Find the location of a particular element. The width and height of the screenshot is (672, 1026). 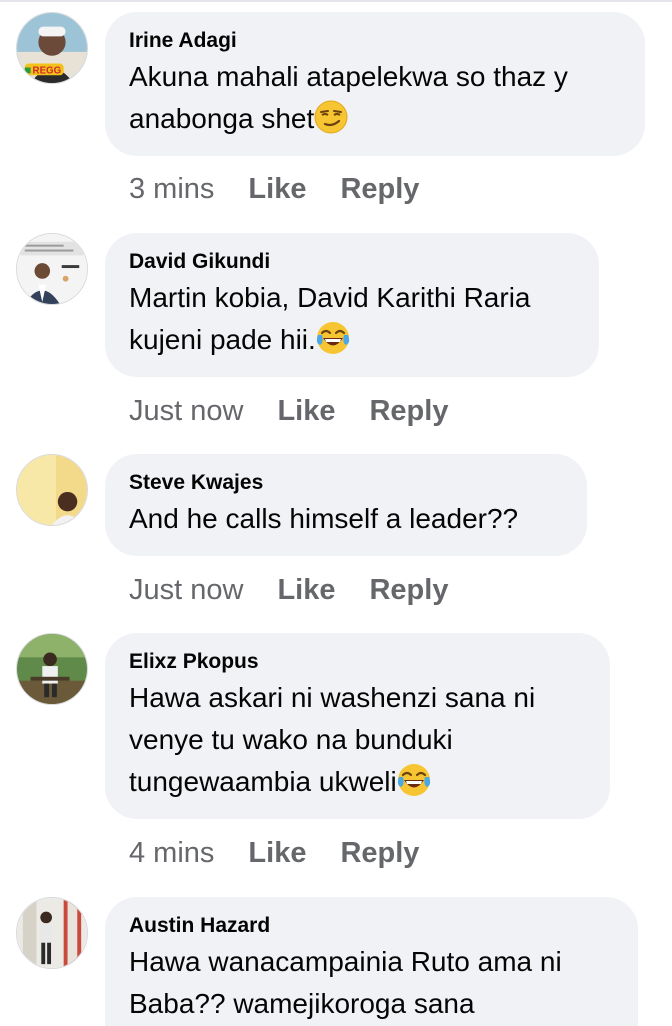

comment-actions: 4 mins Like Reply is located at coordinates (274, 853).